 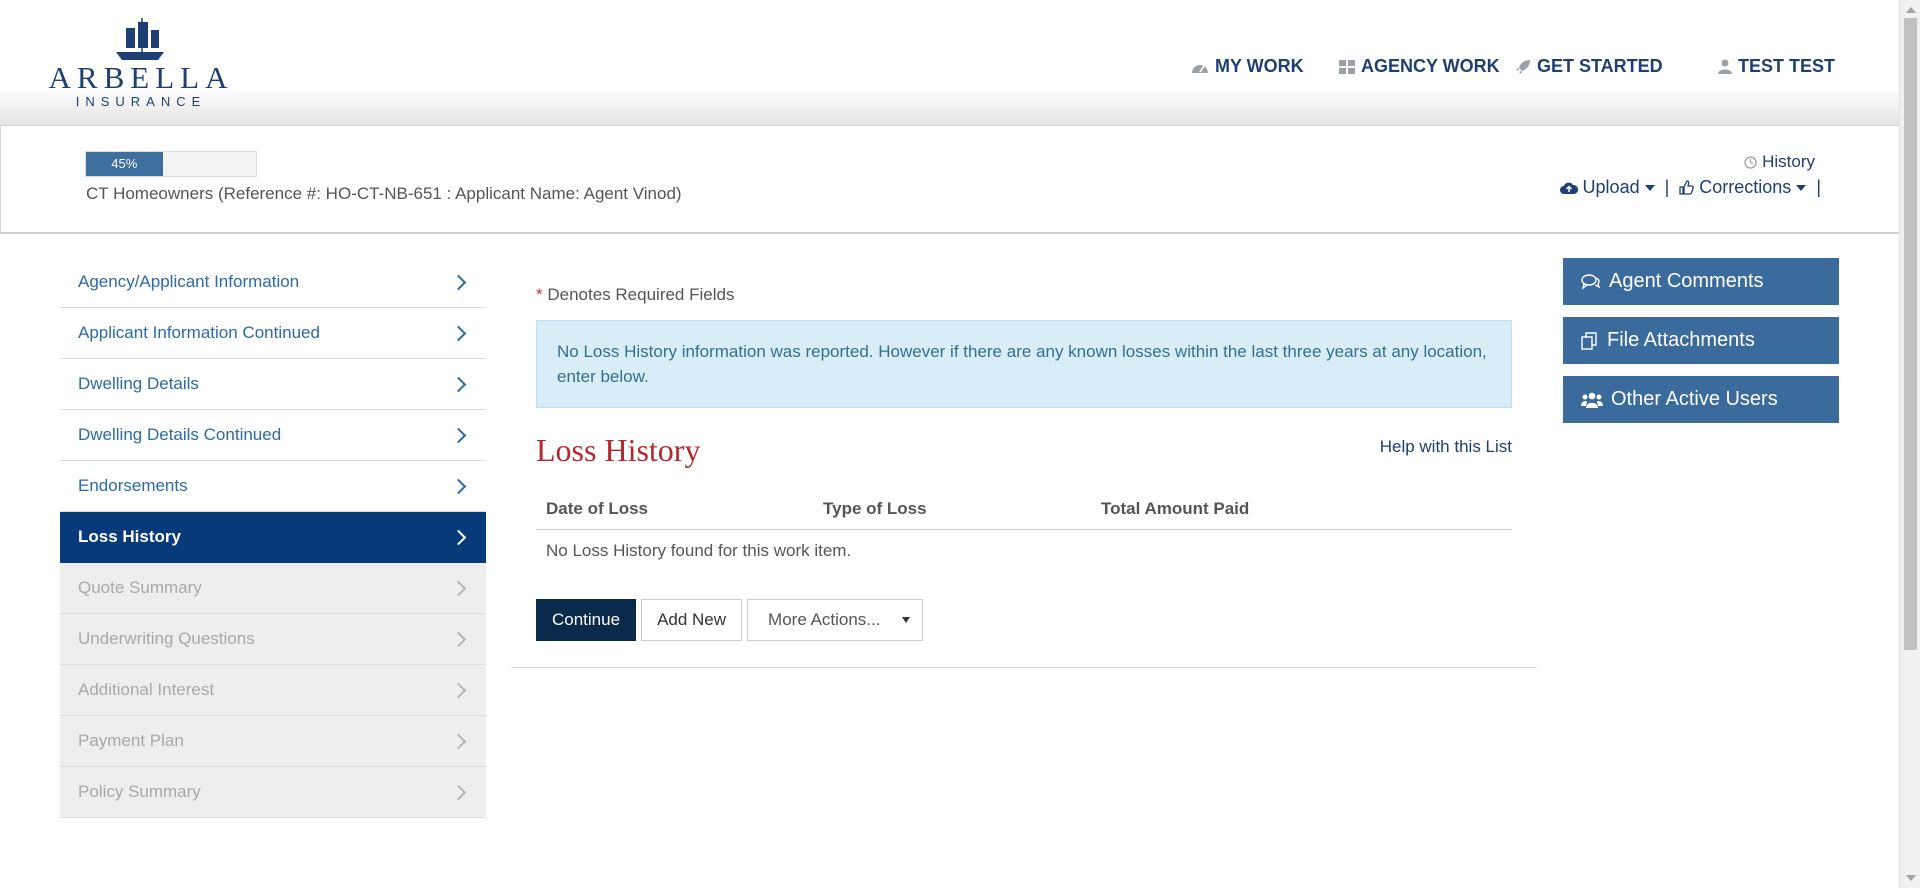 I want to click on sidebar-item-label: Additional Interest, so click(x=146, y=689).